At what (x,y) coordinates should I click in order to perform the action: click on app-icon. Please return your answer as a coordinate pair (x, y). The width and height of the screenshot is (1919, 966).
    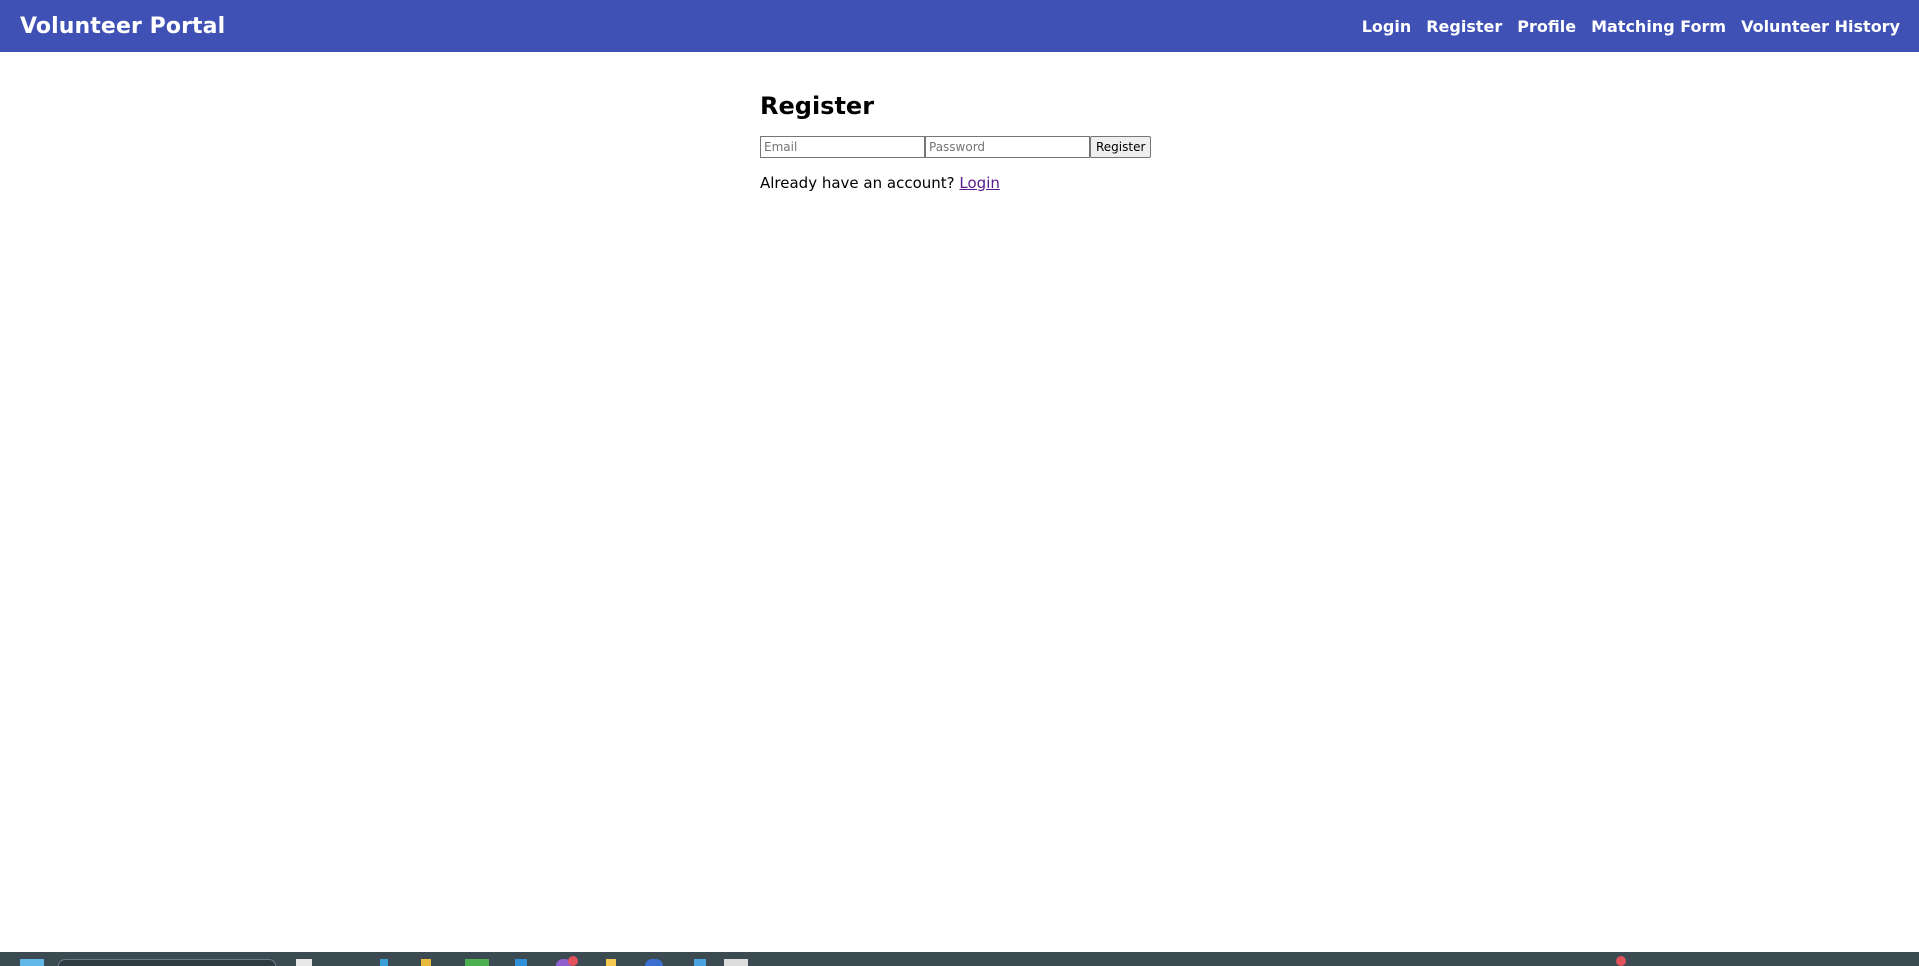
    Looking at the image, I should click on (700, 962).